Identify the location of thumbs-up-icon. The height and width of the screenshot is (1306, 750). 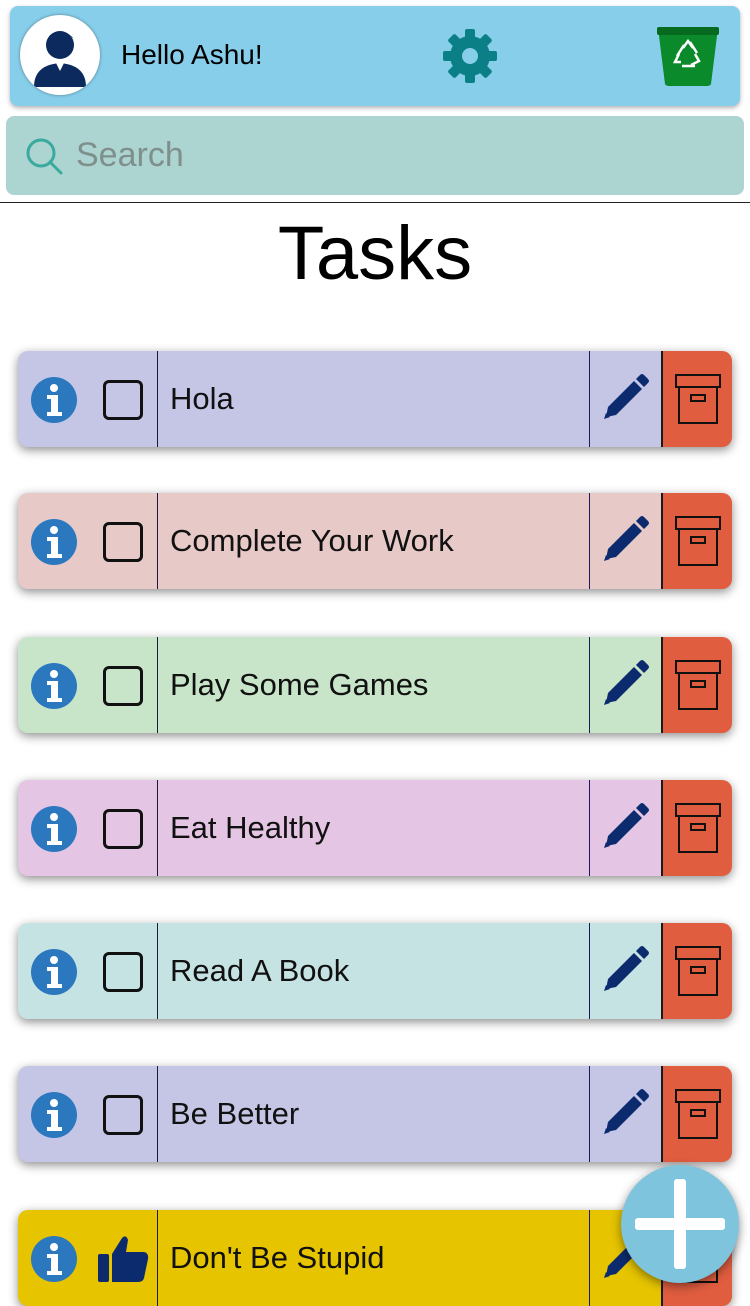
(123, 1258).